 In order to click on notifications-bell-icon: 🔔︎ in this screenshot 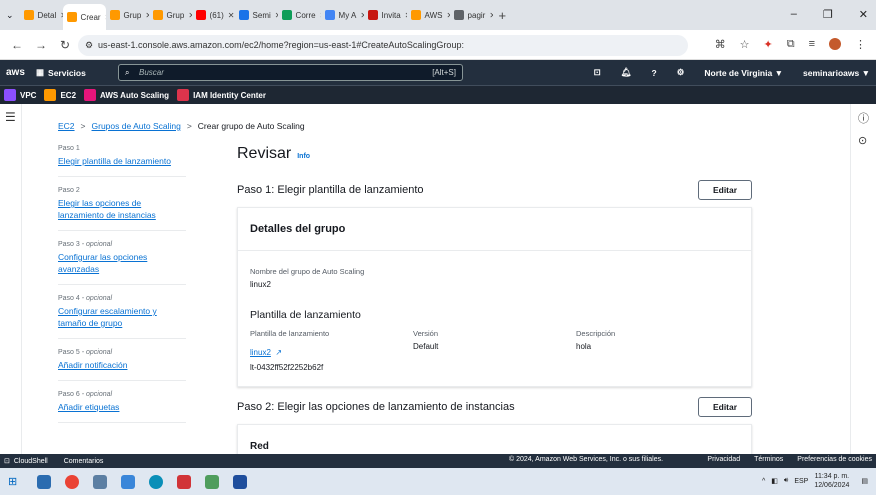, I will do `click(626, 72)`.